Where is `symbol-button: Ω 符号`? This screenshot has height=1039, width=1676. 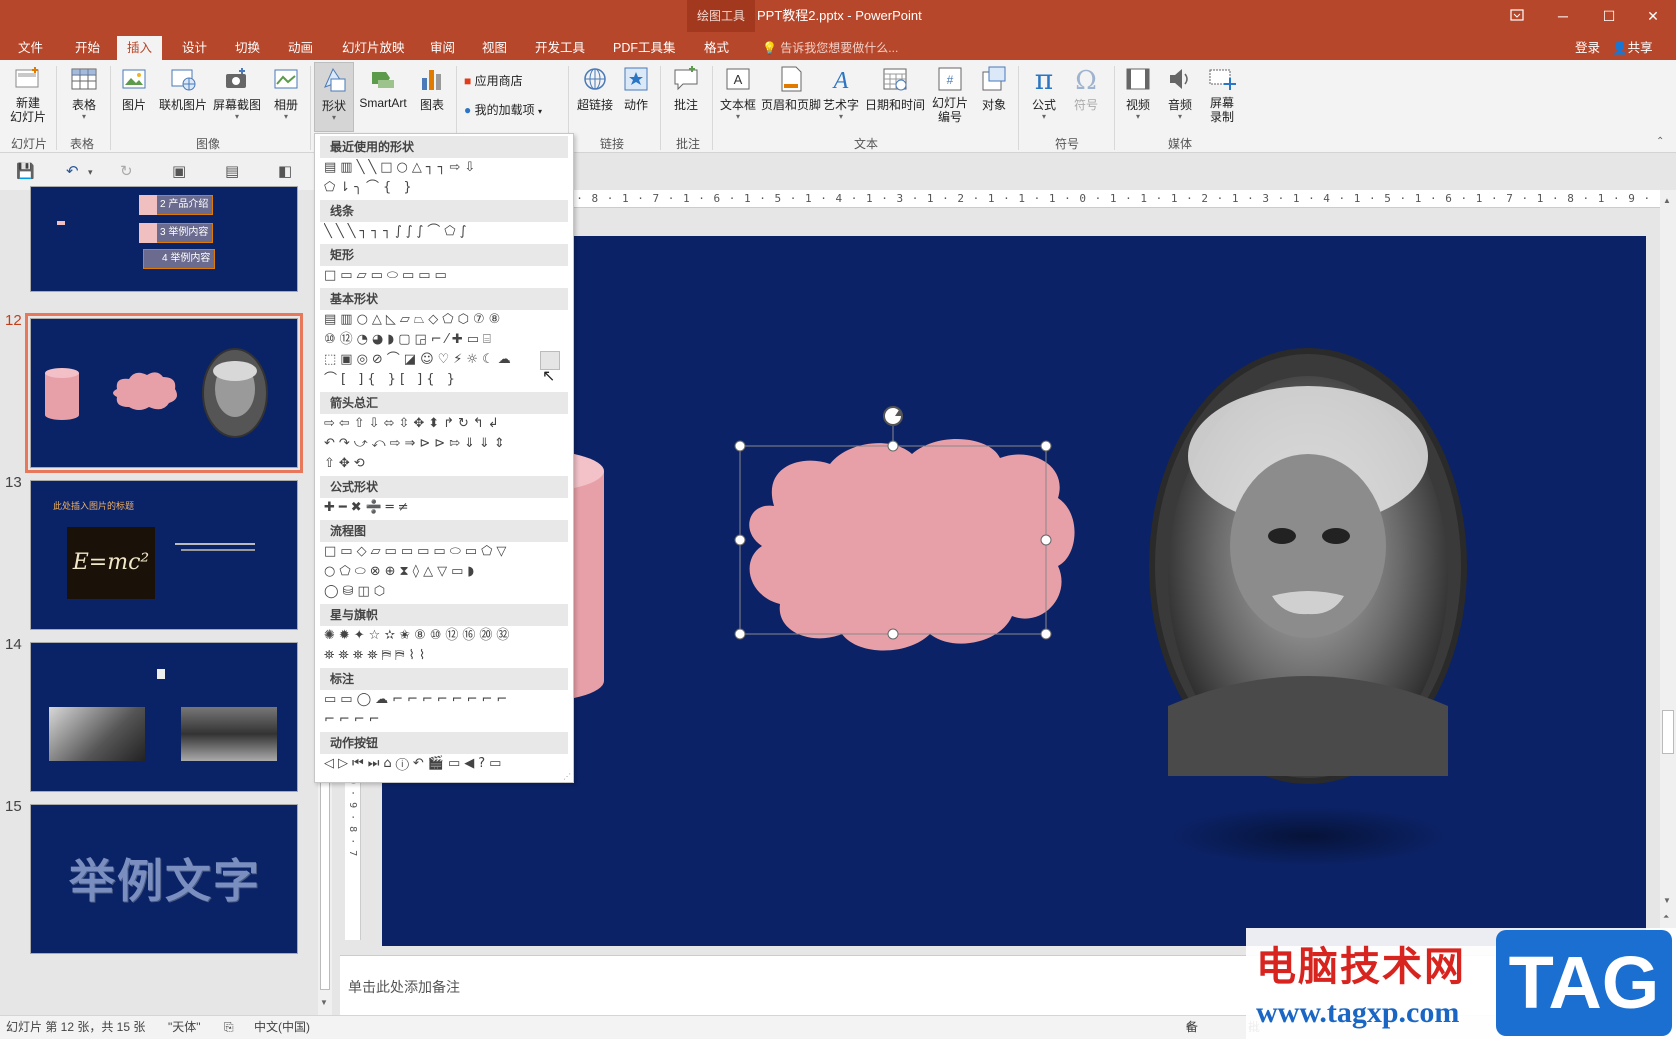 symbol-button: Ω 符号 is located at coordinates (1086, 88).